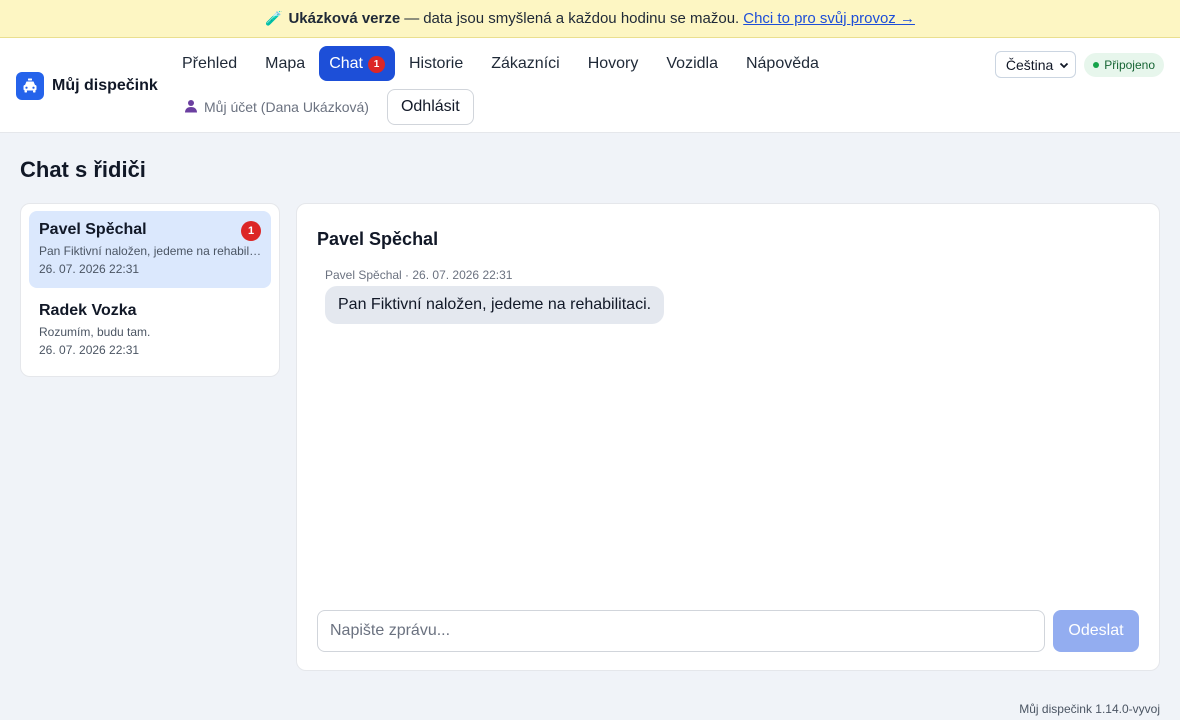 This screenshot has width=1180, height=720. I want to click on flask-icon: 🧪, so click(274, 18).